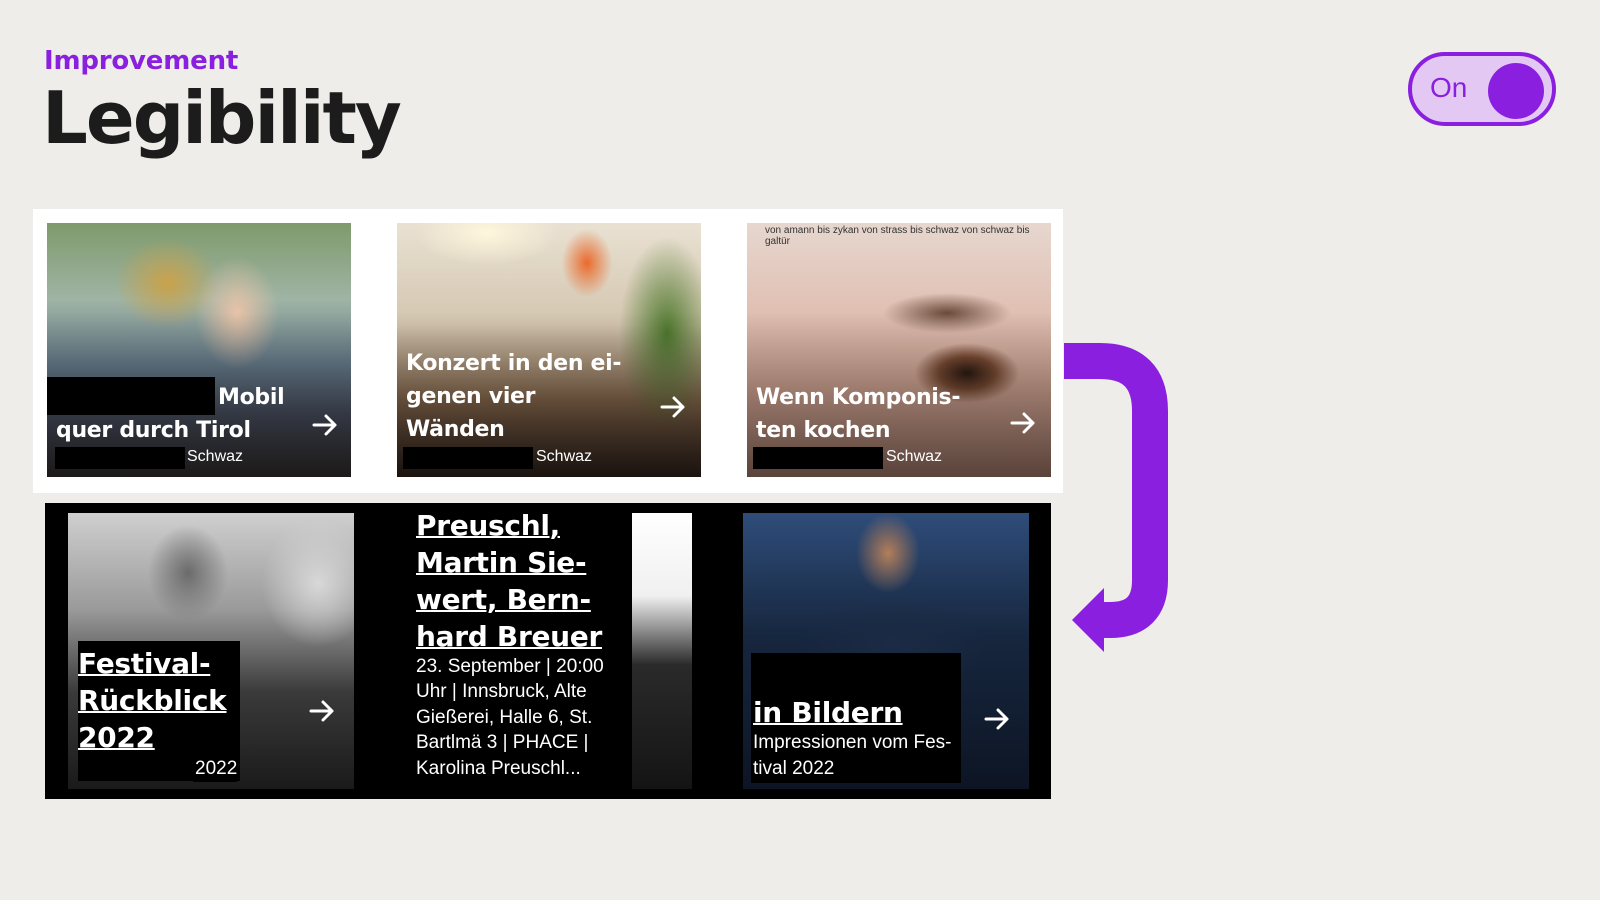 The width and height of the screenshot is (1600, 900). What do you see at coordinates (153, 430) in the screenshot?
I see `card-title: quer durch Tirol` at bounding box center [153, 430].